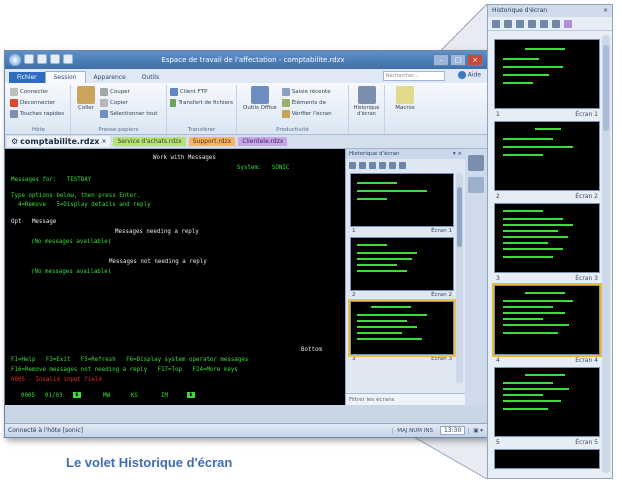  Describe the element at coordinates (405, 98) in the screenshot. I see `macros-button: Macros` at that location.